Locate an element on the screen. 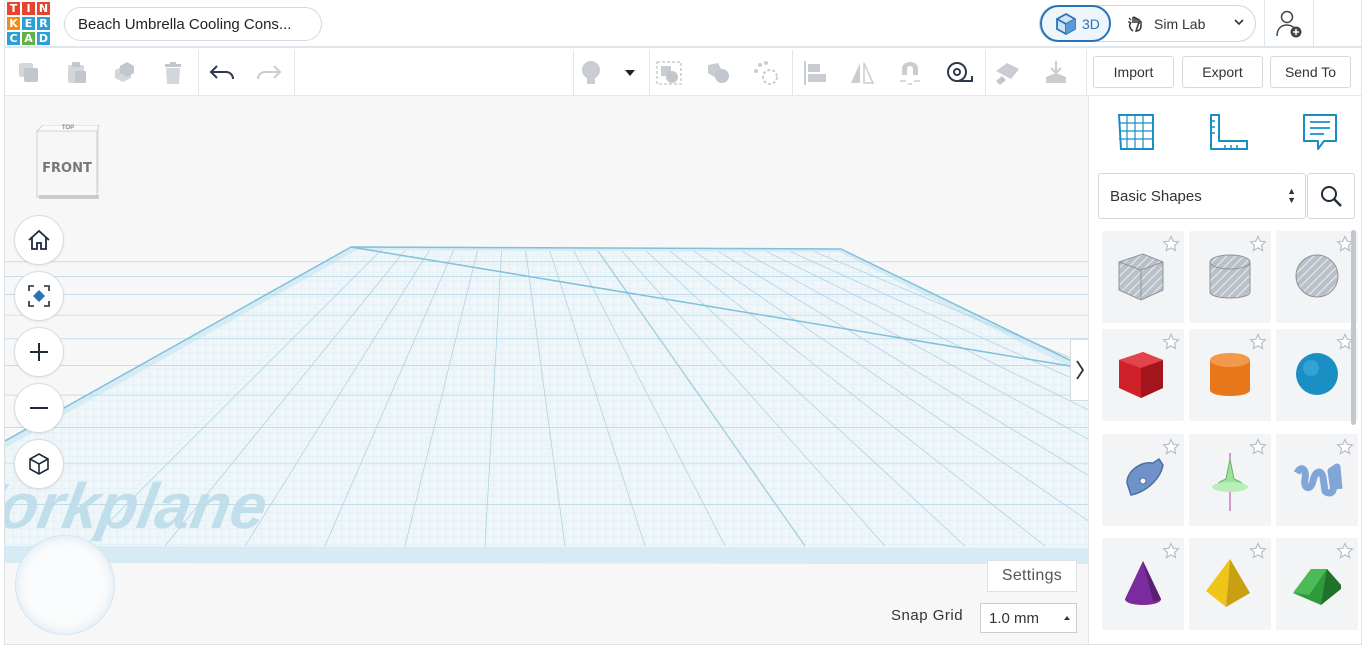  view-cube-front-label: FRONT is located at coordinates (67, 168).